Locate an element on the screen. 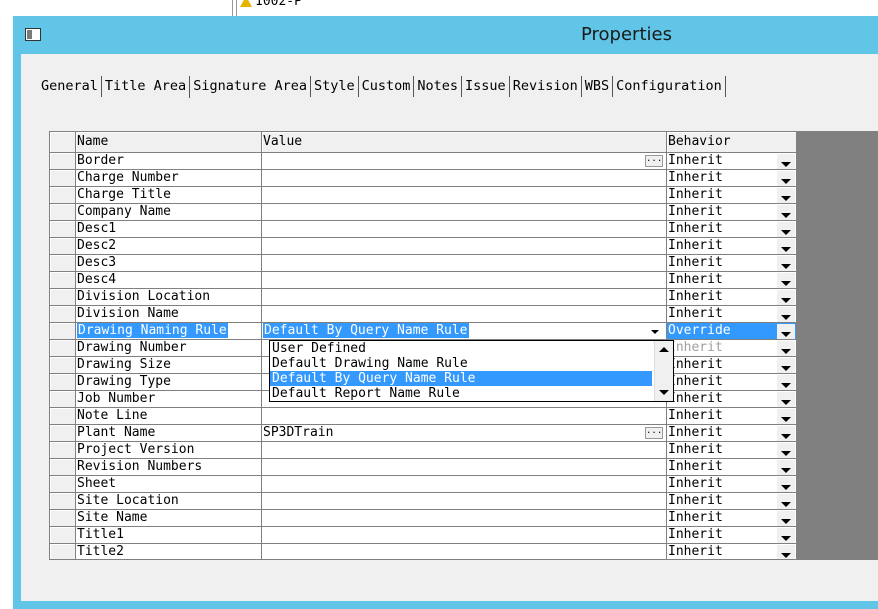  property-name-cell: Project Version is located at coordinates (169, 450).